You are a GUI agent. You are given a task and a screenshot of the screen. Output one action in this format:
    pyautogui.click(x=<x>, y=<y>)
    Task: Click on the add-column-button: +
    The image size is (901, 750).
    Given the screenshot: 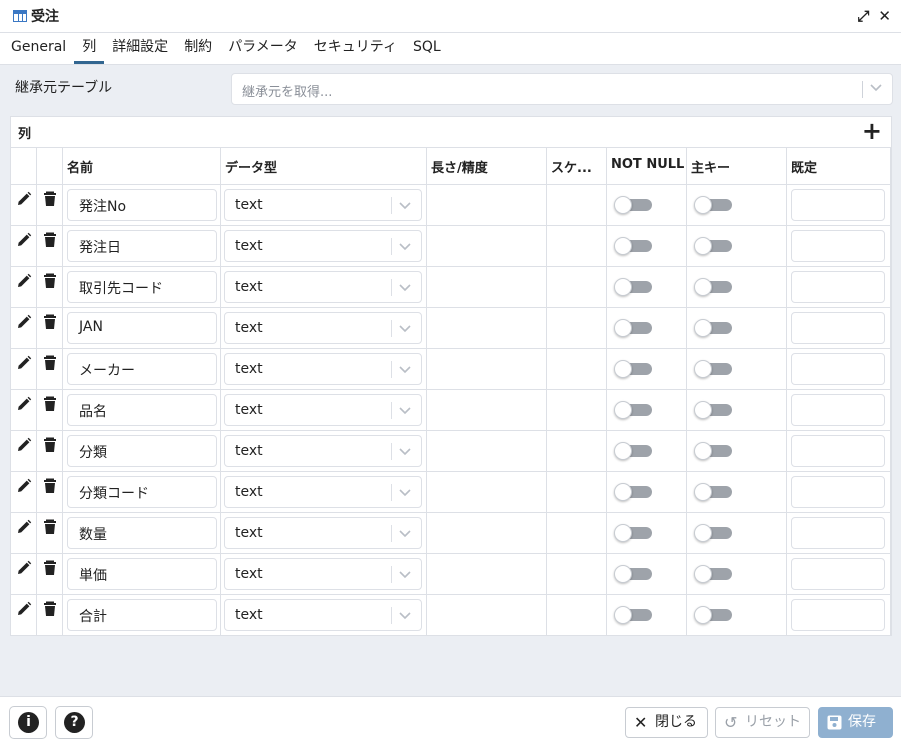 What is the action you would take?
    pyautogui.click(x=872, y=131)
    